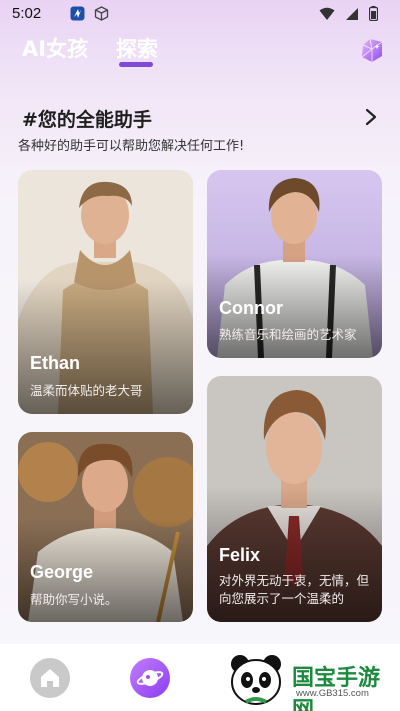  I want to click on nav-home-button, so click(50, 678).